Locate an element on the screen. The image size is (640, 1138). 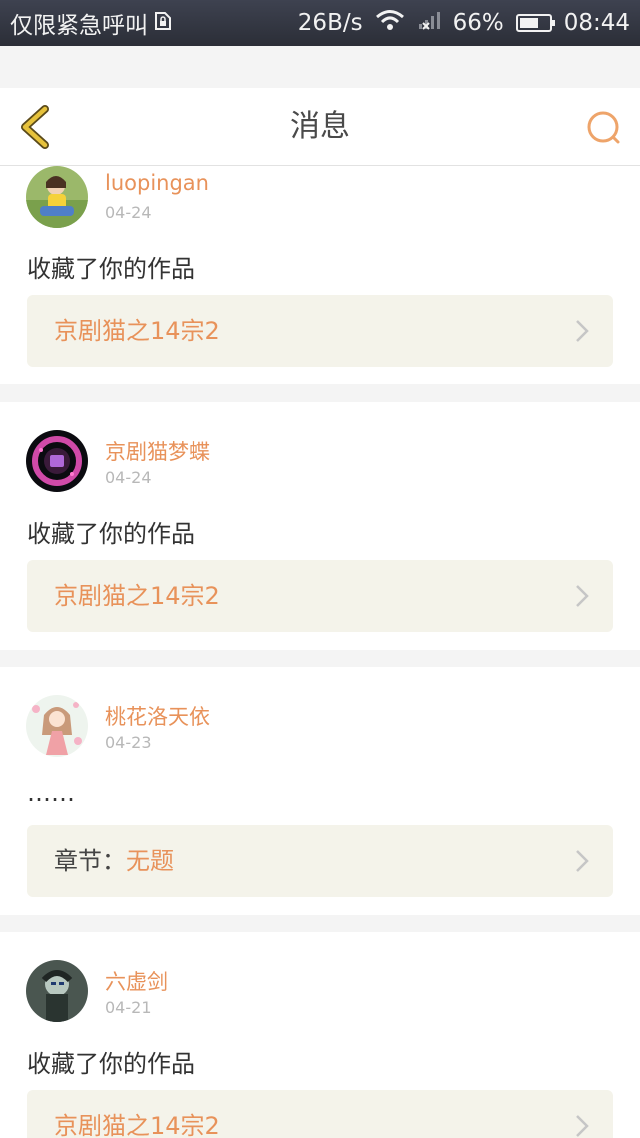
battery-percent: 66% is located at coordinates (478, 23).